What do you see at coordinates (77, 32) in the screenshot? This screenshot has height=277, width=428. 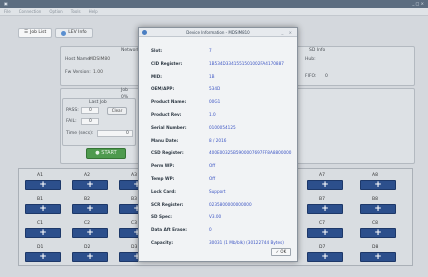 I see `tab-lev-info-label: LEV Info` at bounding box center [77, 32].